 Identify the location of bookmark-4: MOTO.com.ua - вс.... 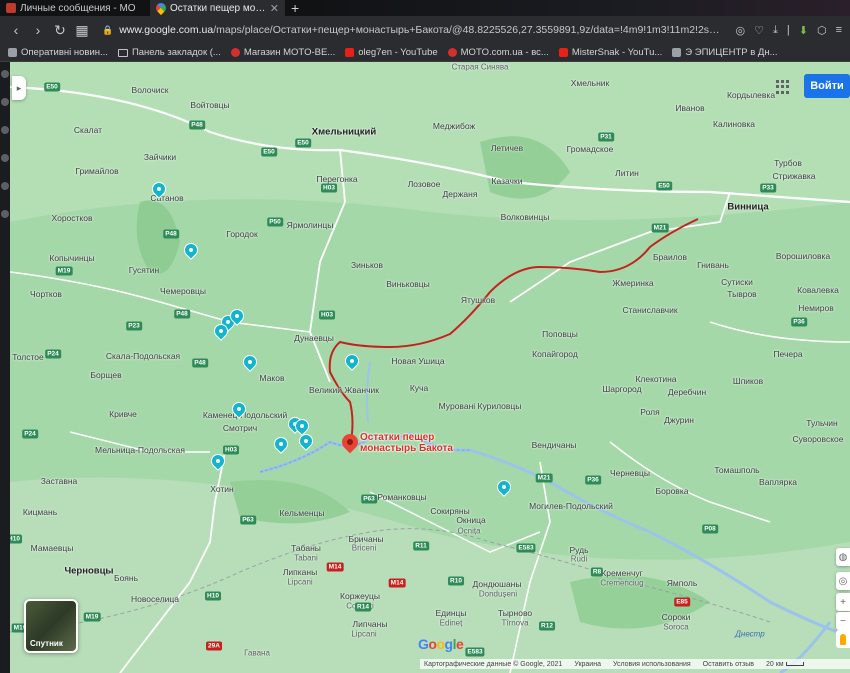
(498, 52).